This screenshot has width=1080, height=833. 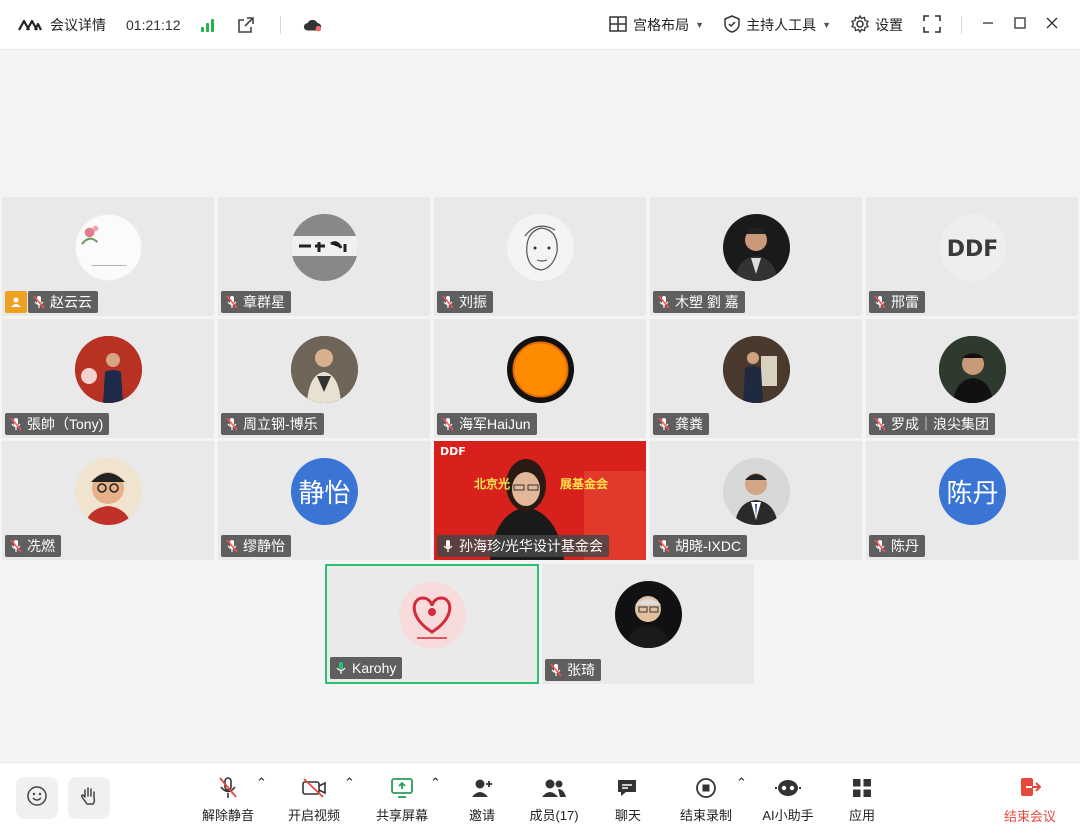 What do you see at coordinates (482, 799) in the screenshot?
I see `invite-button: 邀请` at bounding box center [482, 799].